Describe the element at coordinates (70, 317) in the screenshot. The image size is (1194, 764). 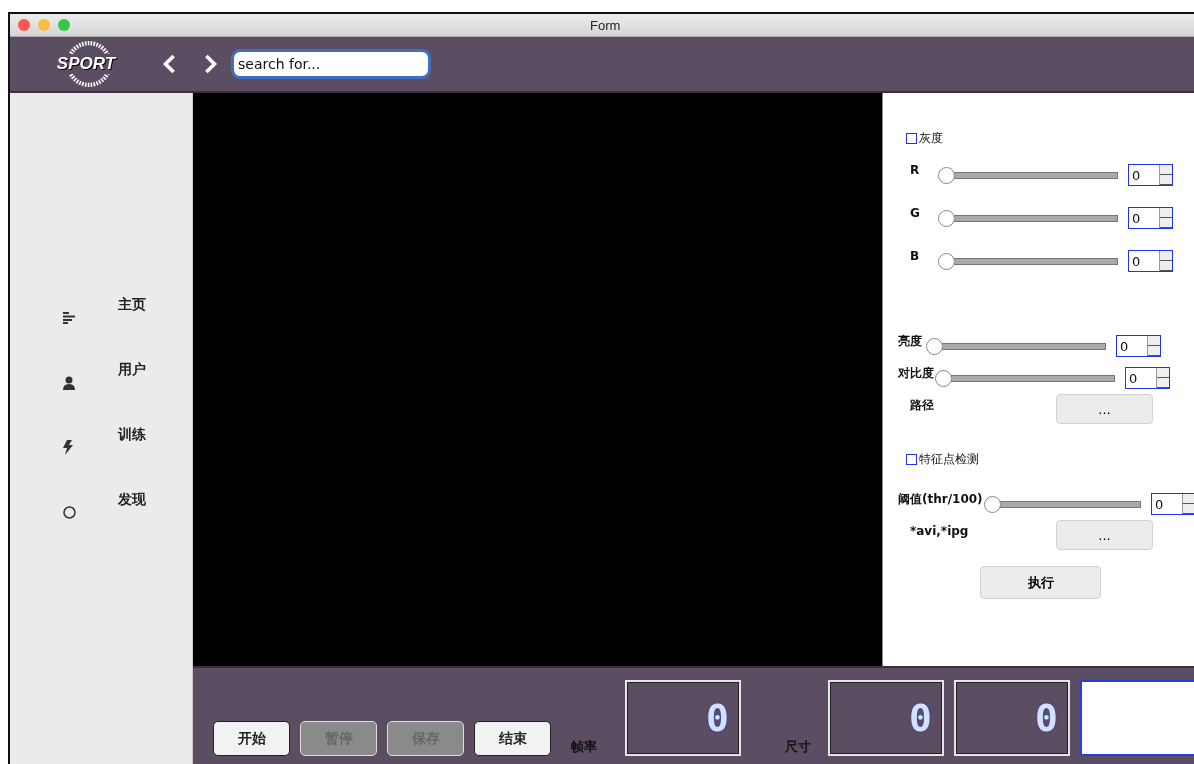
I see `bars-icon` at that location.